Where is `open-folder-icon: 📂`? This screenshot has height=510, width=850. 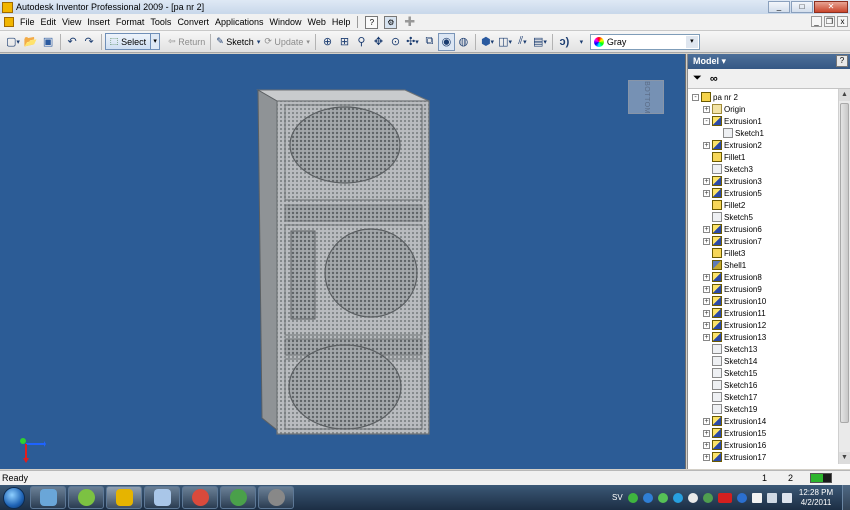
open-folder-icon: 📂 is located at coordinates (31, 42).